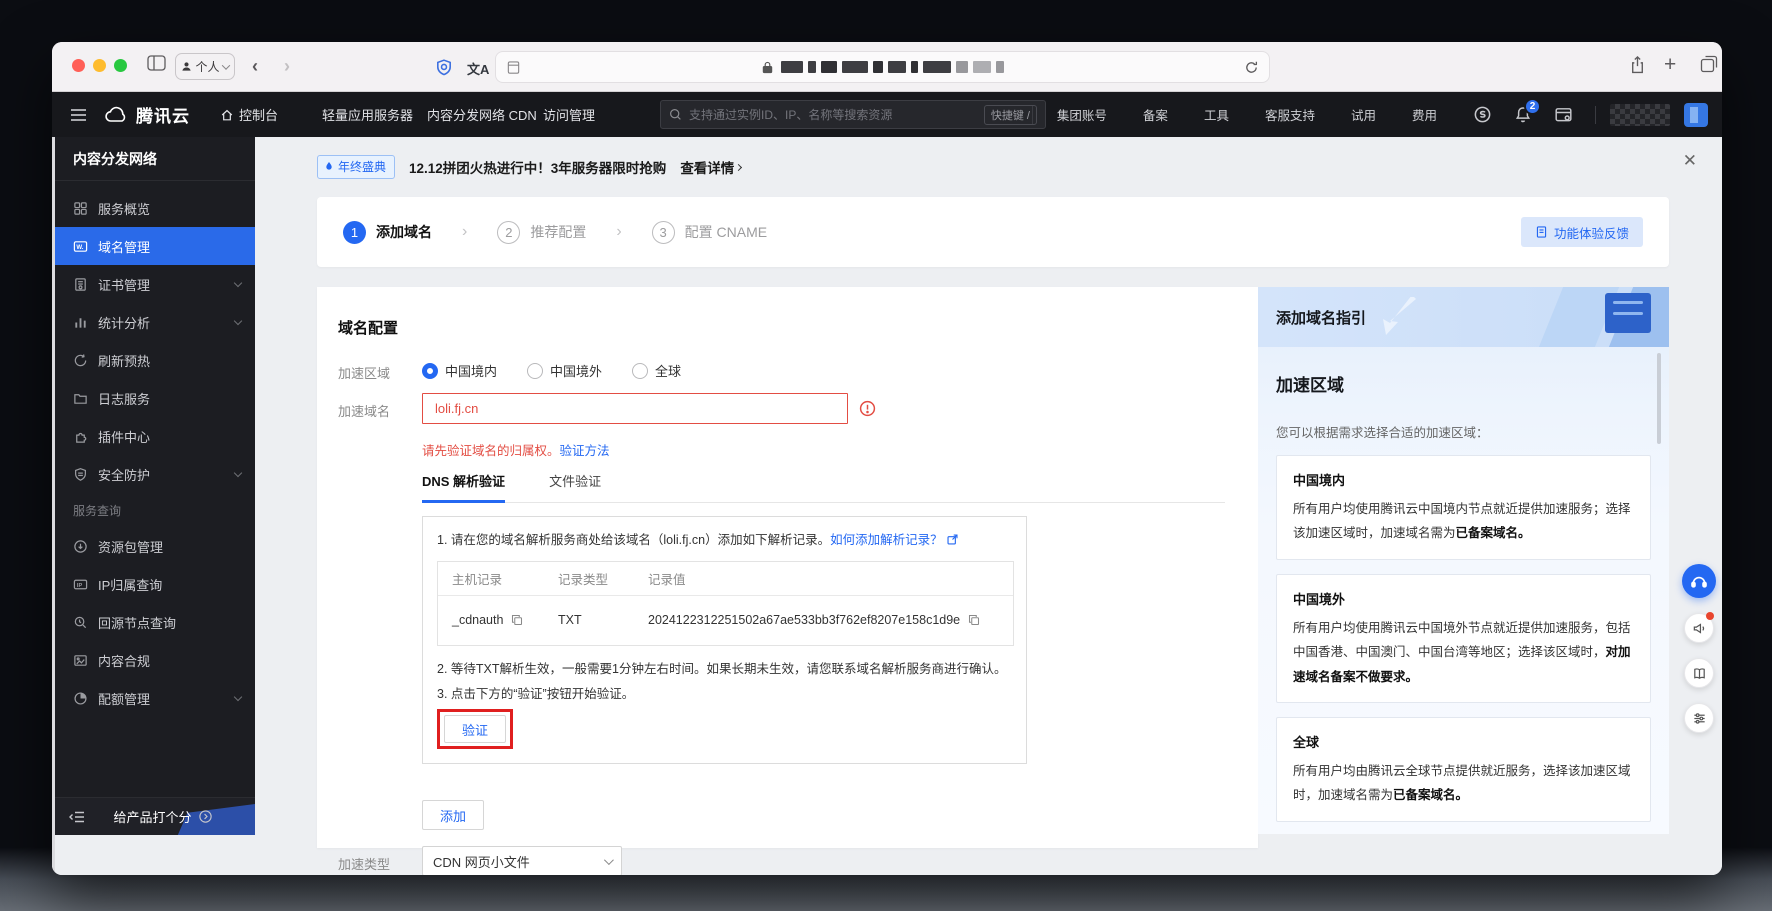 This screenshot has height=911, width=1772. I want to click on new-tab-button: +, so click(1670, 65).